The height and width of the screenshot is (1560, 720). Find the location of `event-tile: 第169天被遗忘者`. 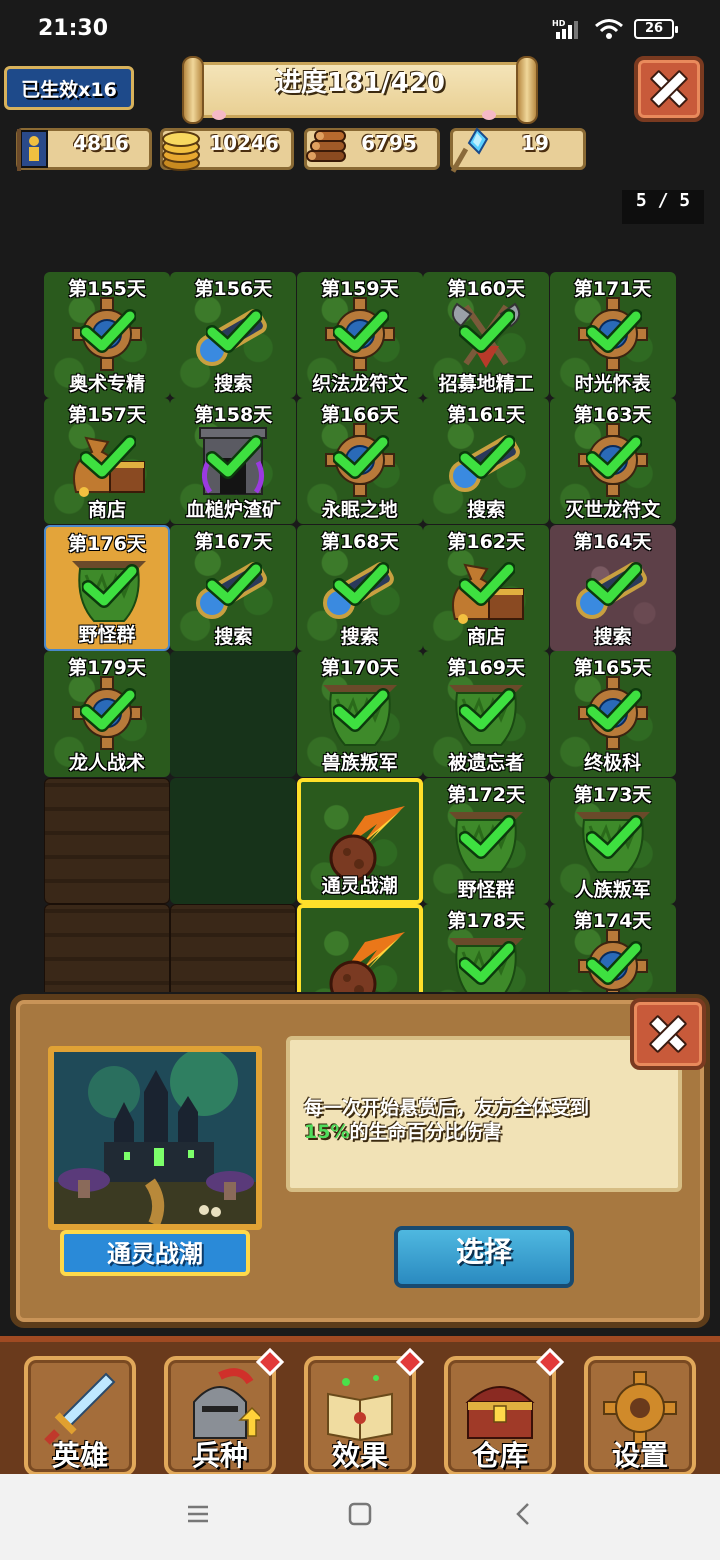

event-tile: 第169天被遗忘者 is located at coordinates (486, 714).